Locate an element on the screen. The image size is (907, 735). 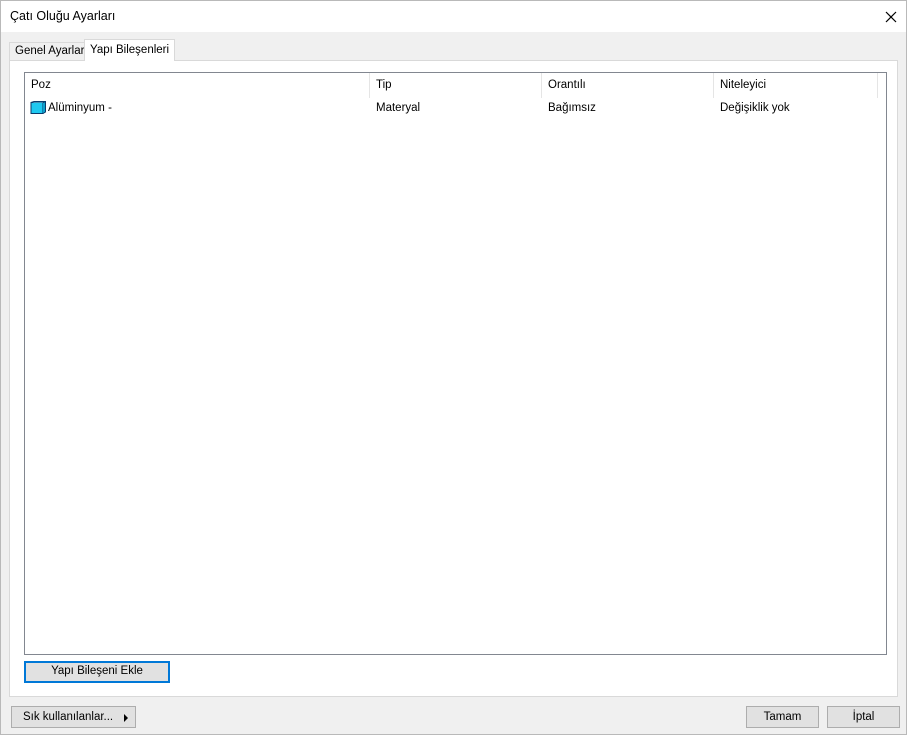
column-header-tip: Tip is located at coordinates (456, 85).